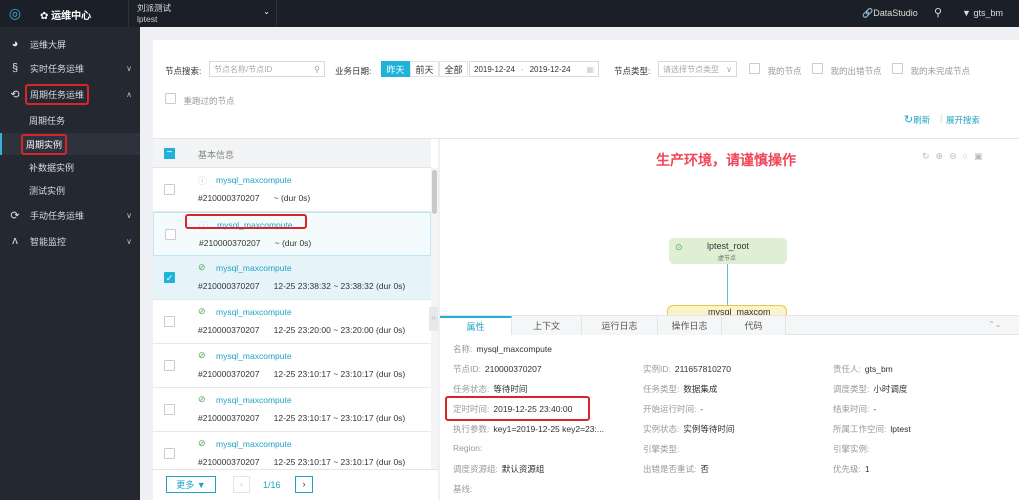  Describe the element at coordinates (471, 429) in the screenshot. I see `field-label: 执行参数:` at that location.